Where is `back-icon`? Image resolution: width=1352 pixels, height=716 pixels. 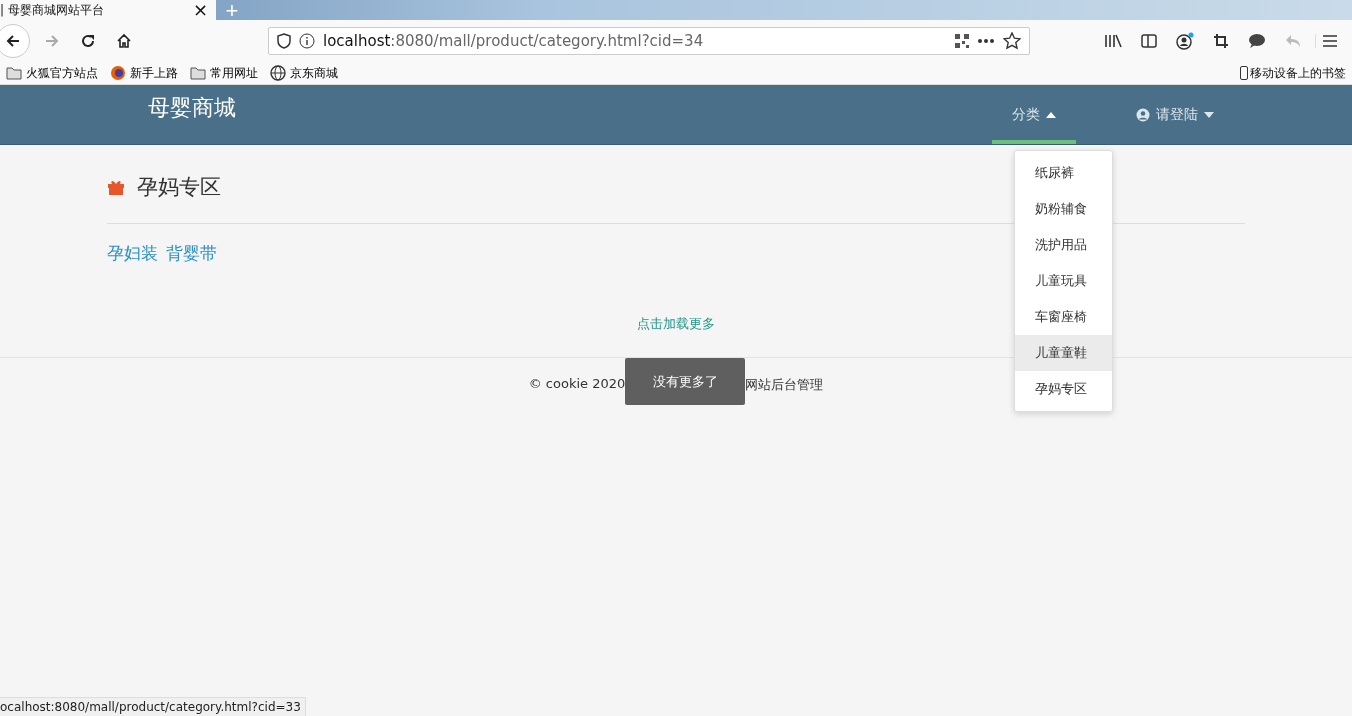
back-icon is located at coordinates (13, 41).